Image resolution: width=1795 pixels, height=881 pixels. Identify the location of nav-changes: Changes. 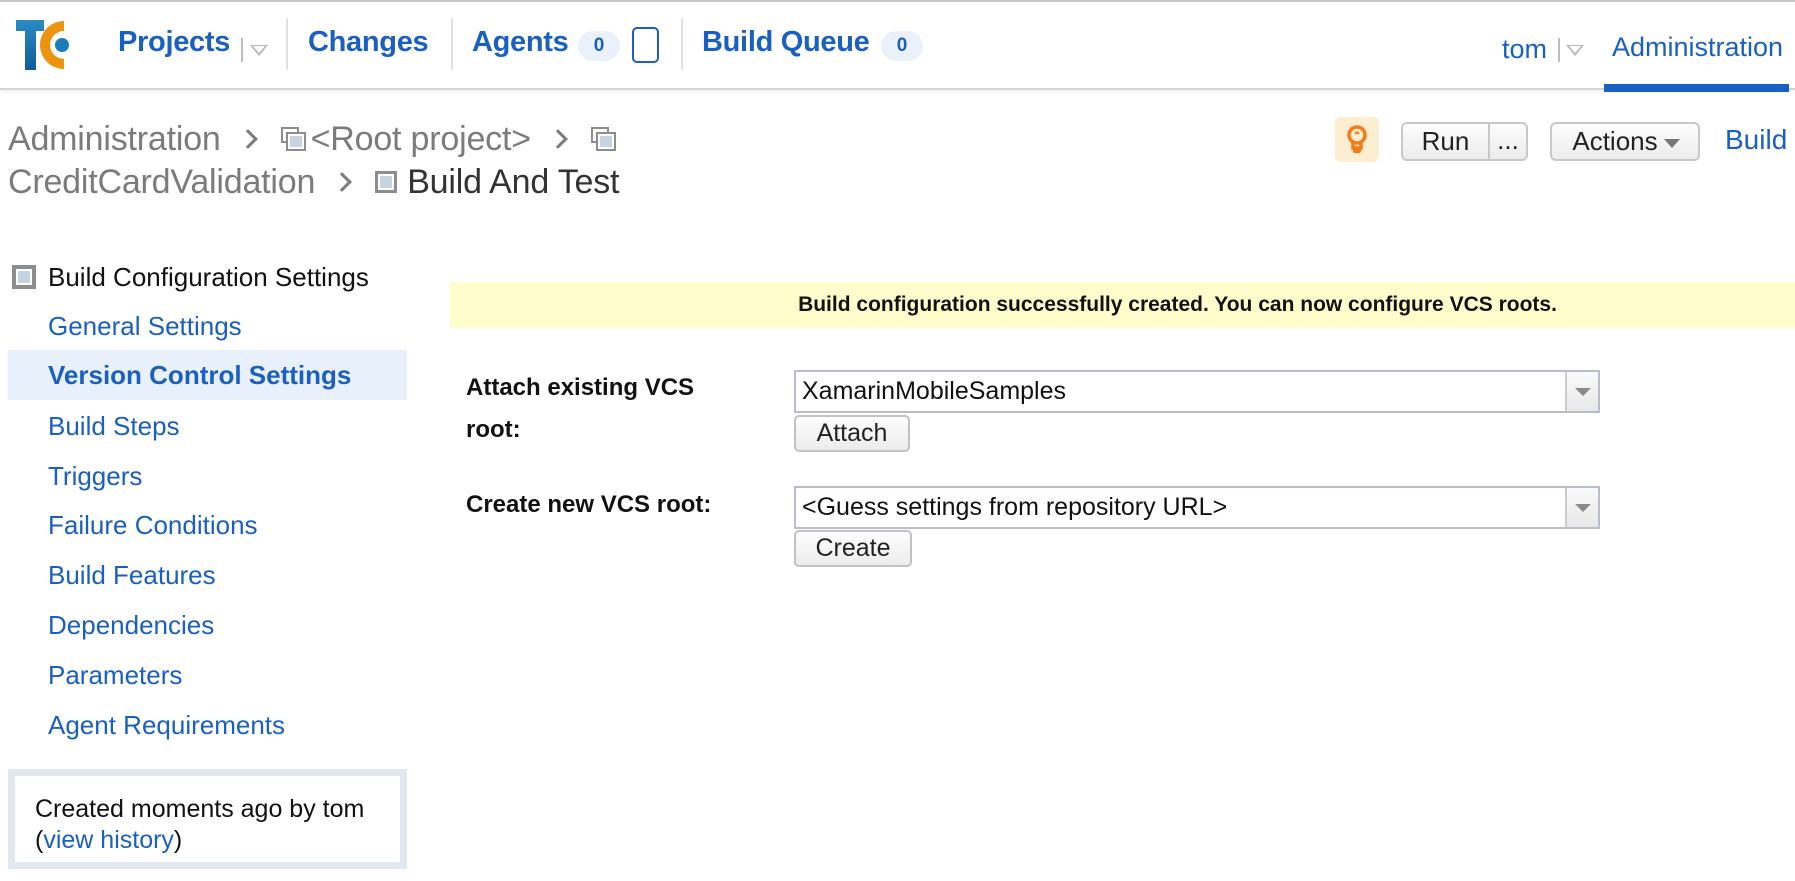
(368, 42).